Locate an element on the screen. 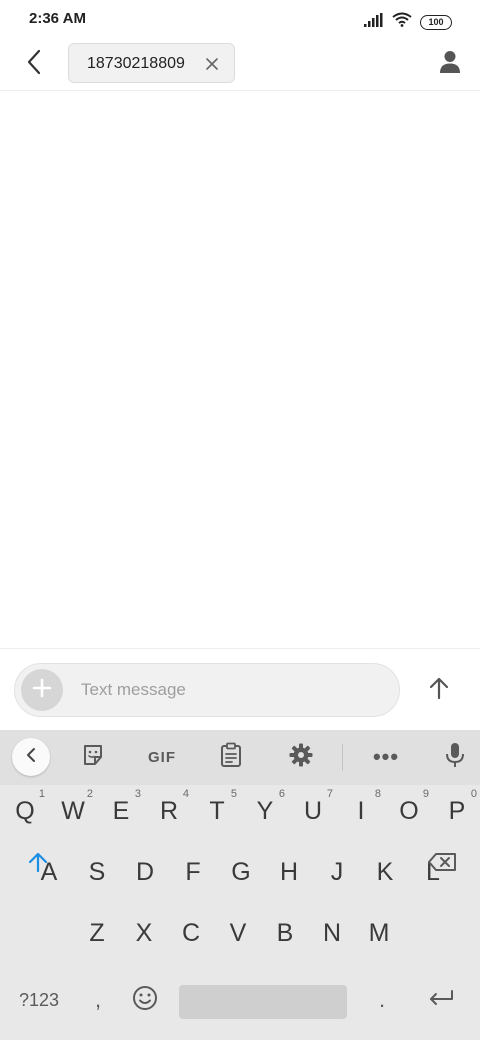 The width and height of the screenshot is (480, 1040). message-input: Text message is located at coordinates (207, 690).